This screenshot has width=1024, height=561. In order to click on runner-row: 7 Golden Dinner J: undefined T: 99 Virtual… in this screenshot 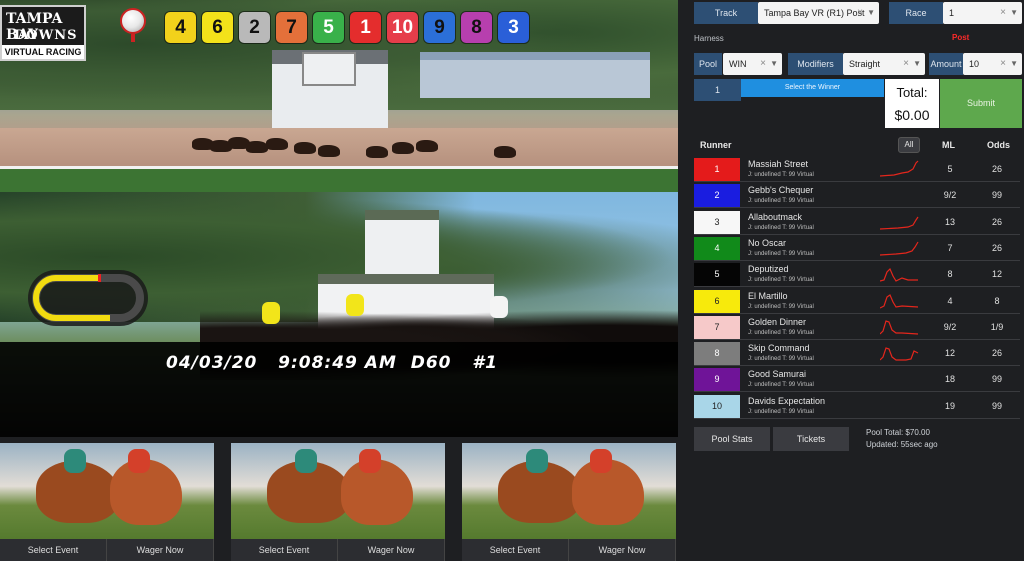, I will do `click(857, 327)`.